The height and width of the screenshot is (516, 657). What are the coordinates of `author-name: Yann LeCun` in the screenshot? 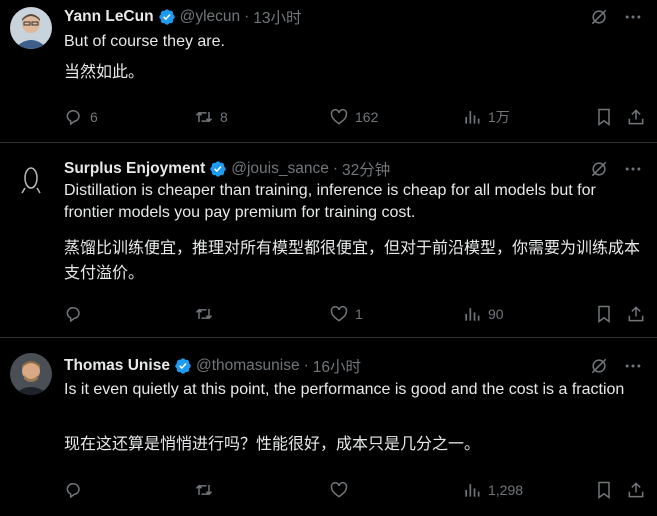 It's located at (109, 17).